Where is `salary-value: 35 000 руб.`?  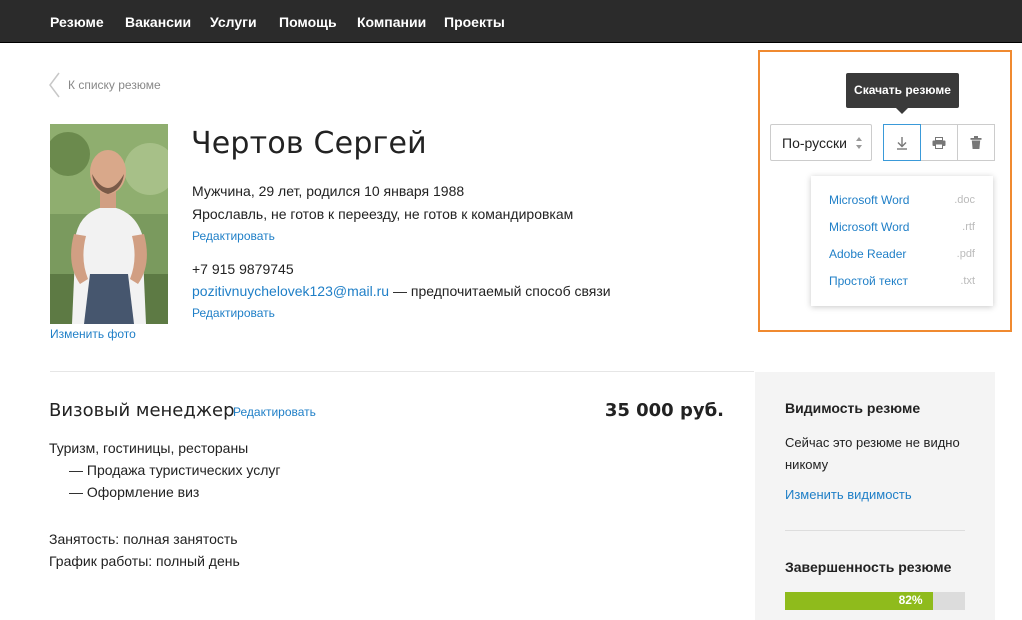 salary-value: 35 000 руб. is located at coordinates (664, 410).